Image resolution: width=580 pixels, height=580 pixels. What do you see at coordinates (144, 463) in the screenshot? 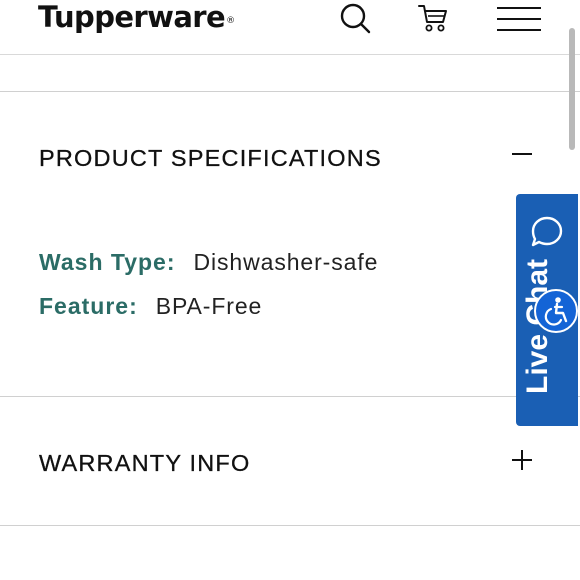
I see `warranty-info-heading: WARRANTY INFO` at bounding box center [144, 463].